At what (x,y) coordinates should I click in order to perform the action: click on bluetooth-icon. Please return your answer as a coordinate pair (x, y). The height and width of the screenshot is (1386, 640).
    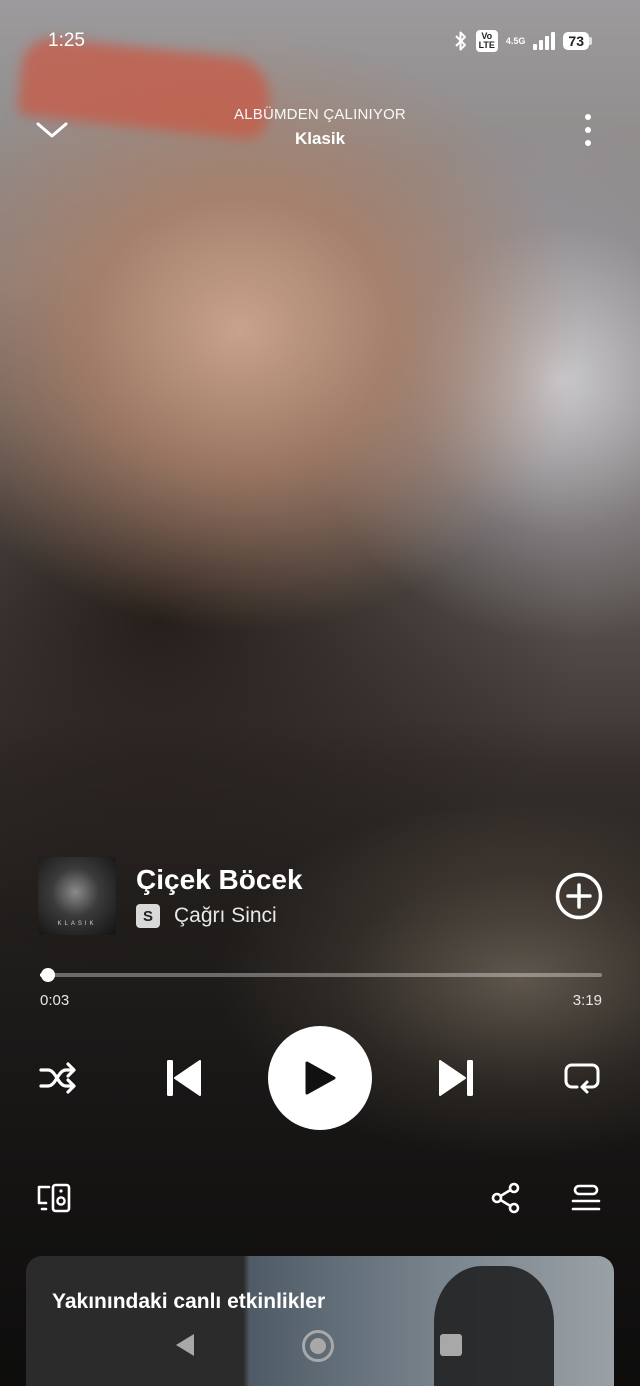
    Looking at the image, I should click on (460, 41).